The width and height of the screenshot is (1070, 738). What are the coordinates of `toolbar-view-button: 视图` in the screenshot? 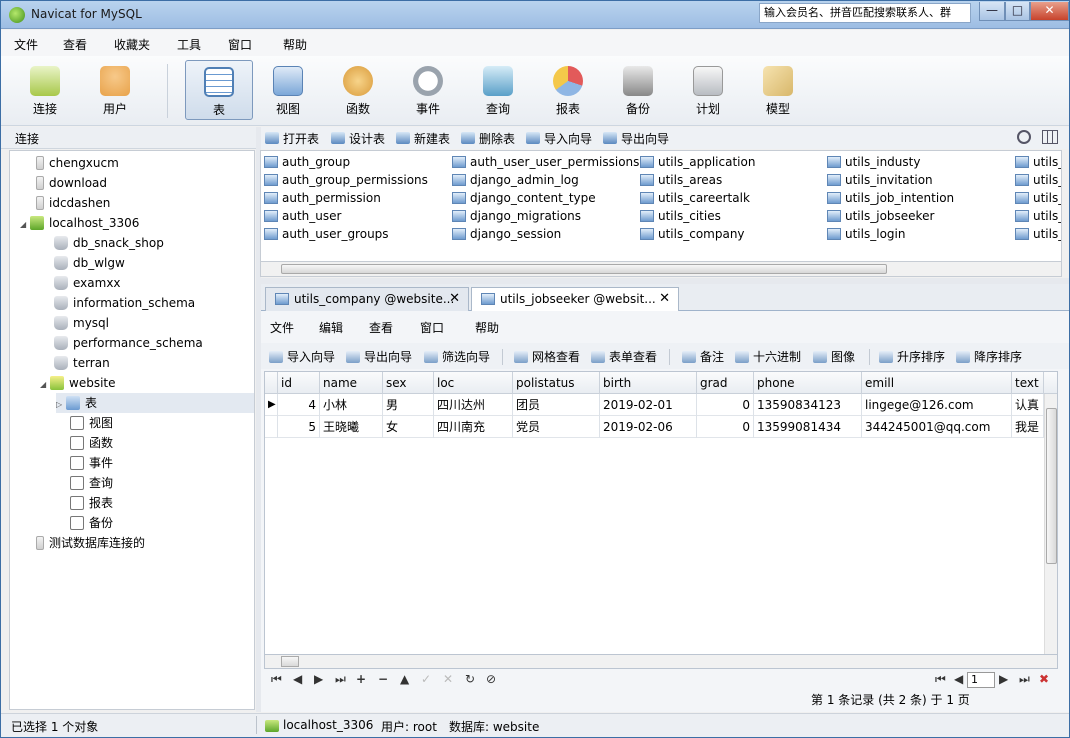 It's located at (288, 90).